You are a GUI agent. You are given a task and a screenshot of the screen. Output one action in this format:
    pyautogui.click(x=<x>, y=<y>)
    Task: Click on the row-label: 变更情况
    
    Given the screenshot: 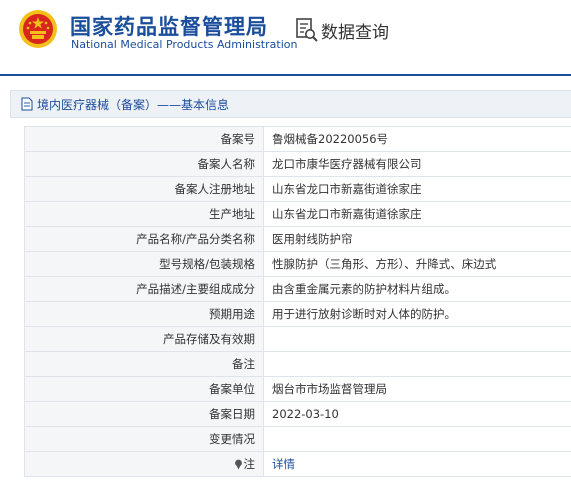 What is the action you would take?
    pyautogui.click(x=144, y=439)
    